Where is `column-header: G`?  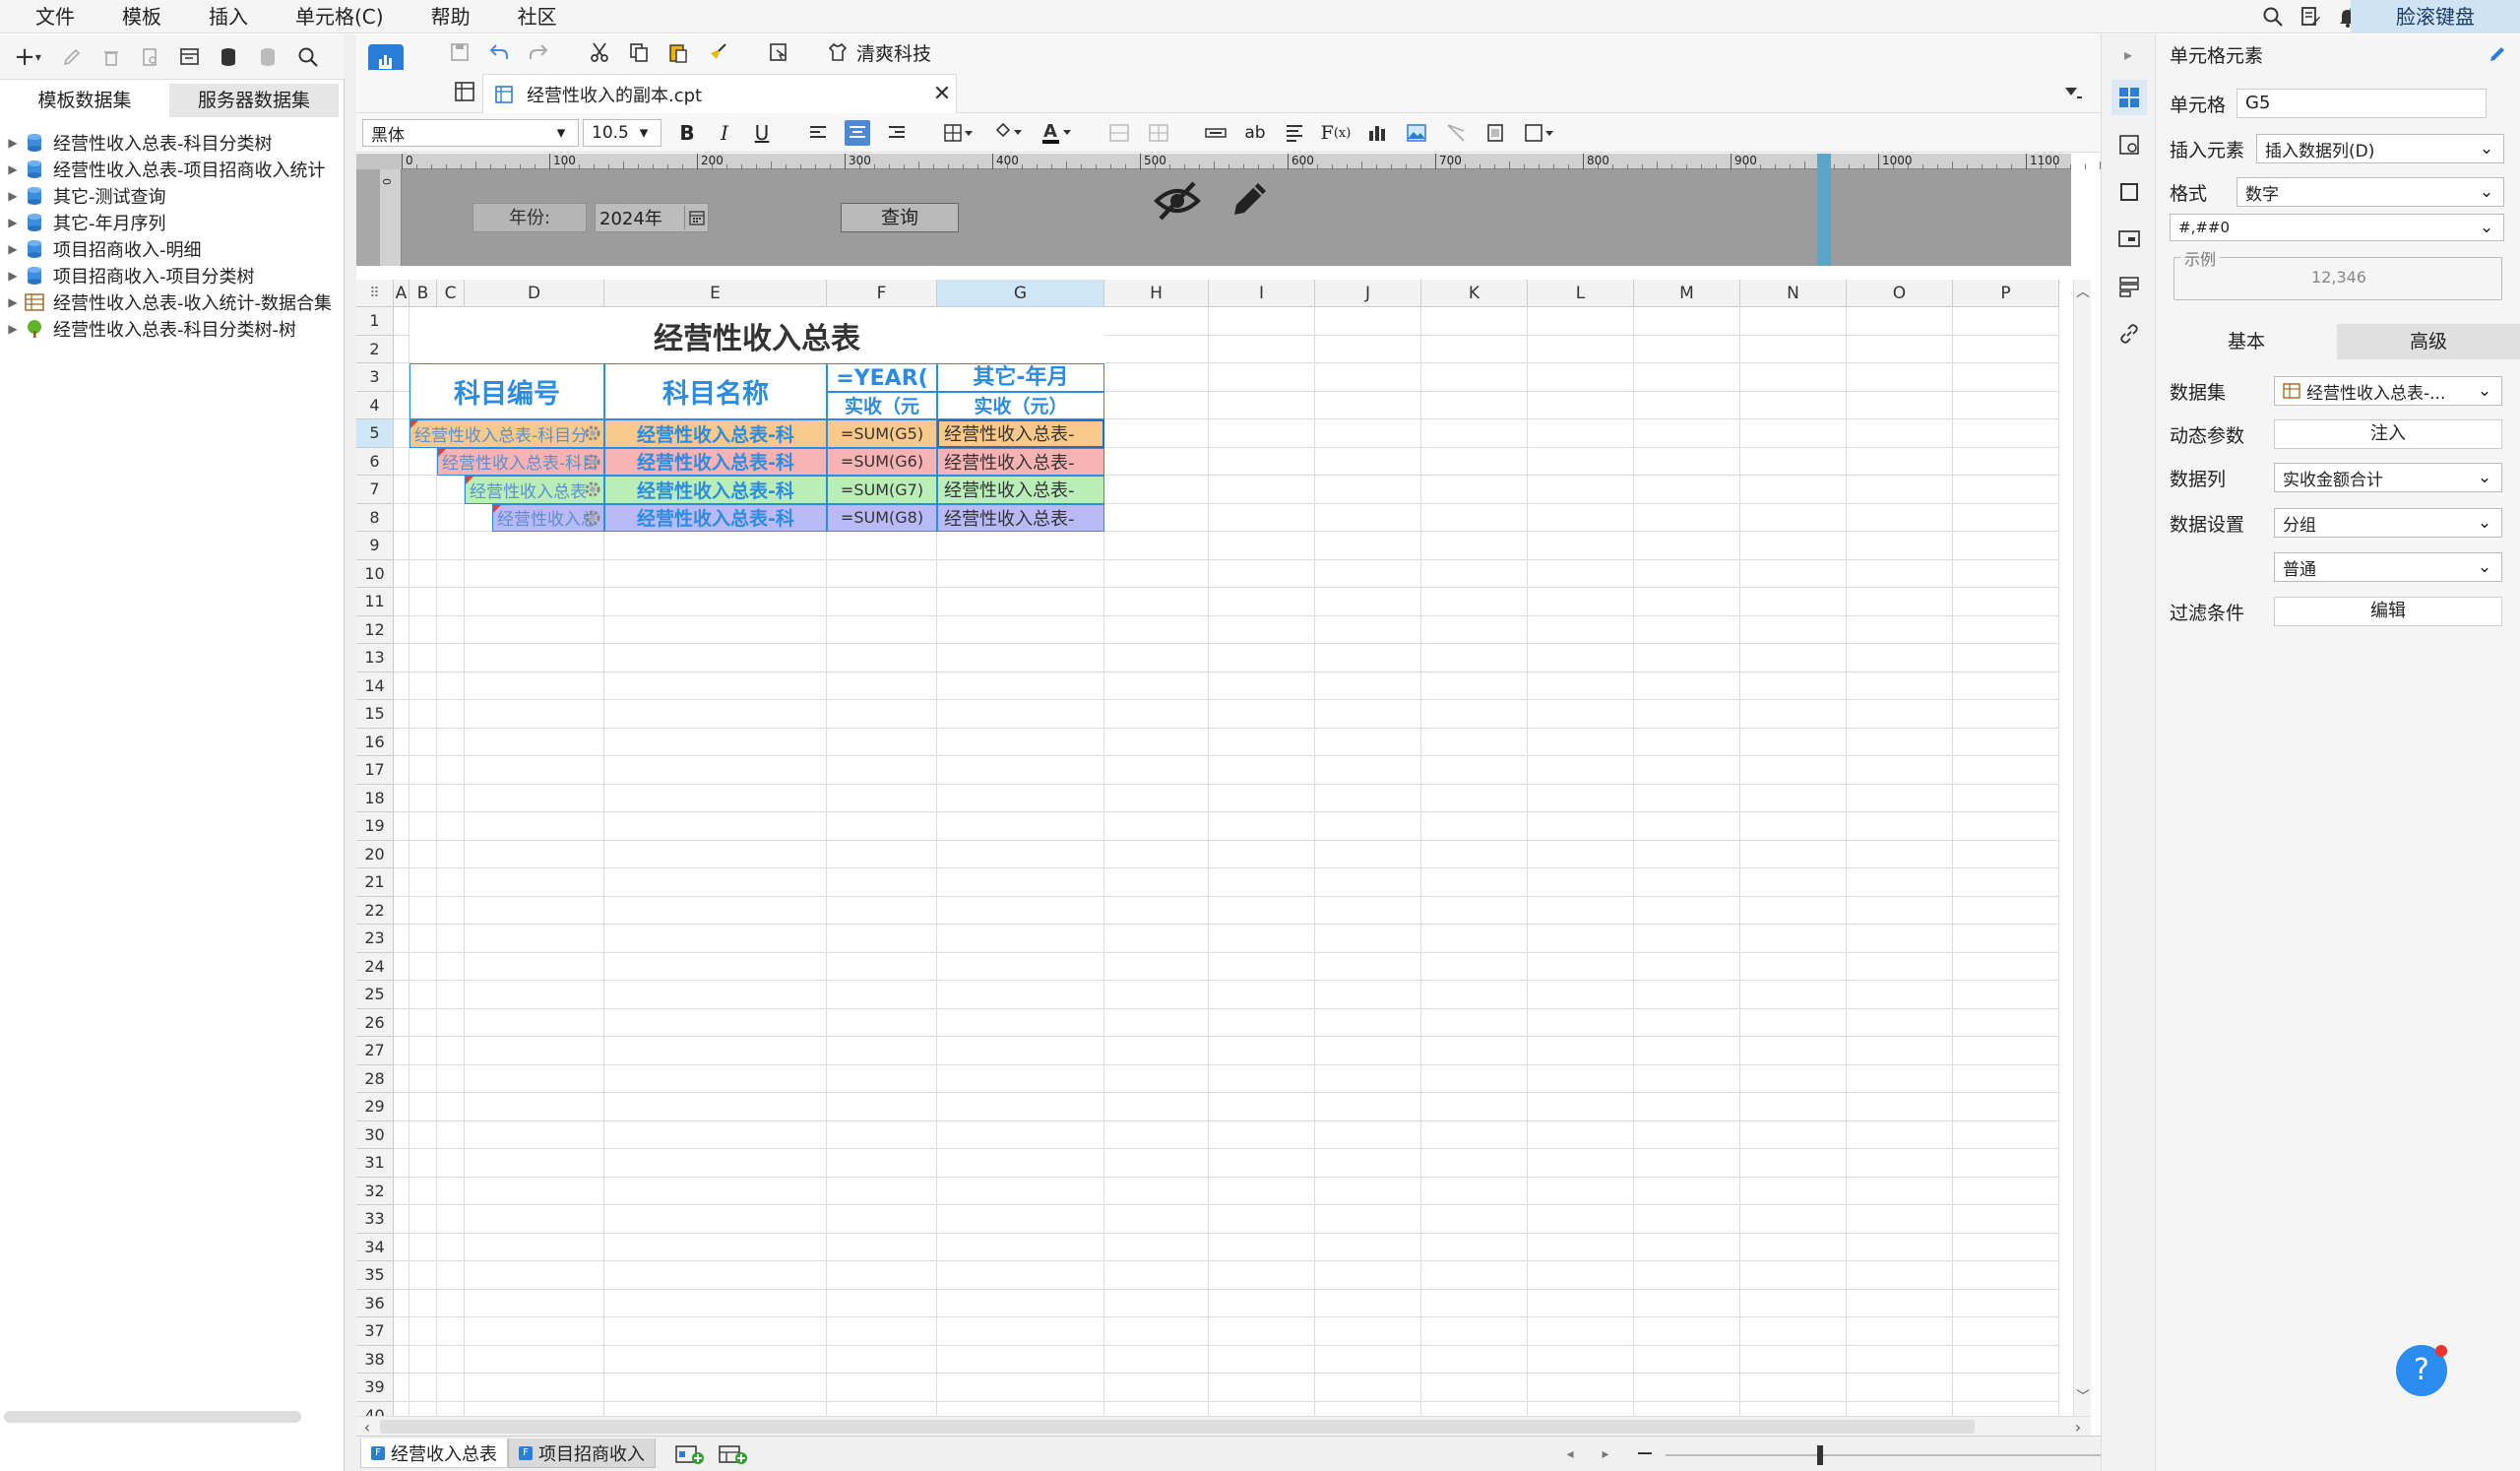 column-header: G is located at coordinates (1020, 293).